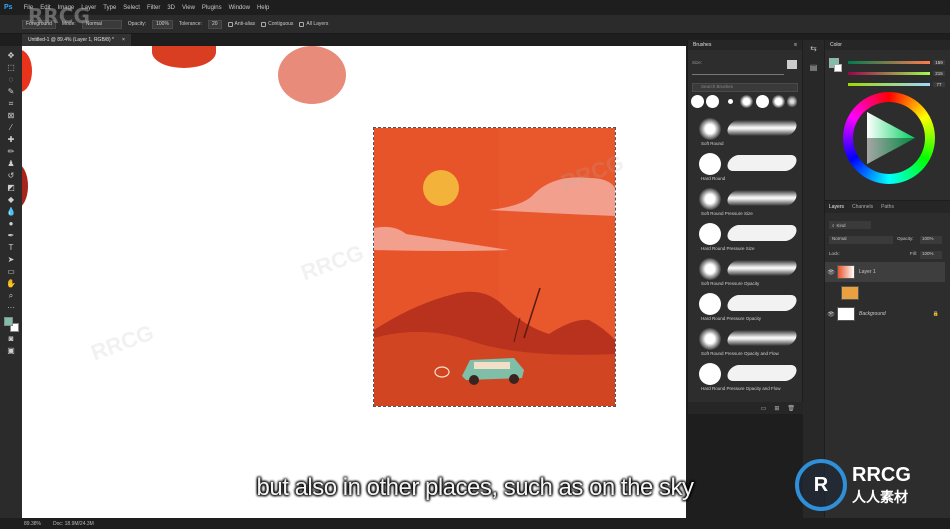 This screenshot has height=529, width=950. Describe the element at coordinates (162, 24) in the screenshot. I see `opacity-input: 100%` at that location.